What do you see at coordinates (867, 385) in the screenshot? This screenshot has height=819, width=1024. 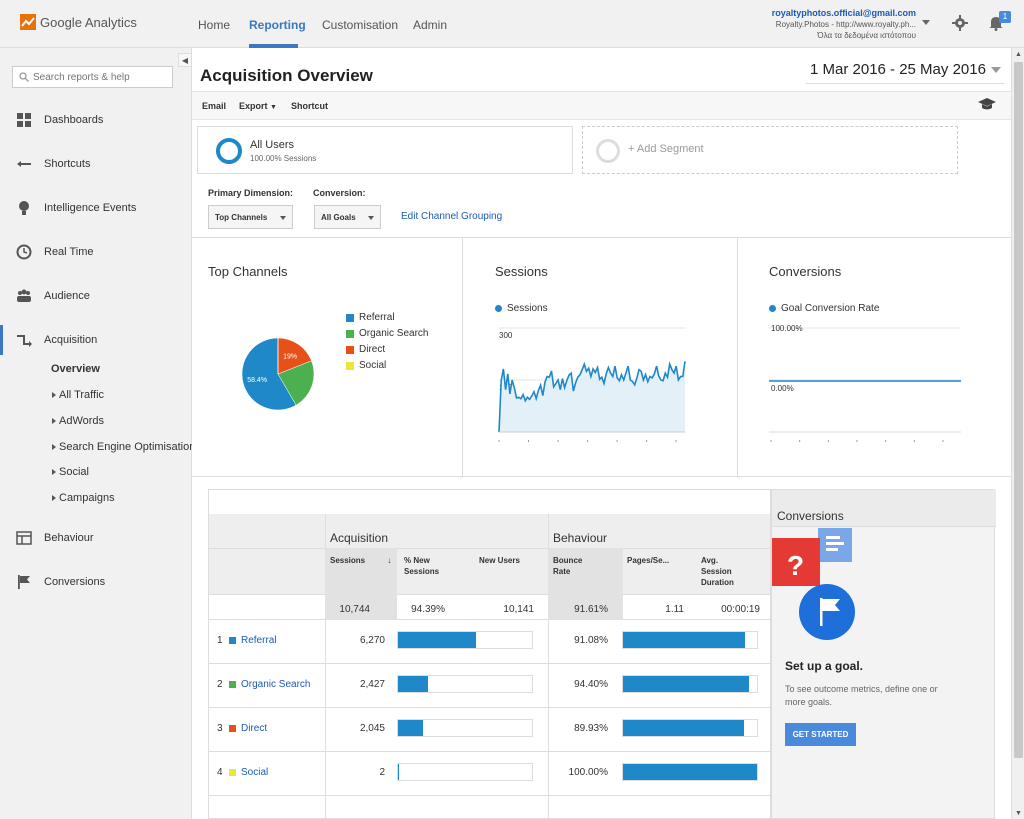 I see `conversions-line-chart: 100.00% 0.00%` at bounding box center [867, 385].